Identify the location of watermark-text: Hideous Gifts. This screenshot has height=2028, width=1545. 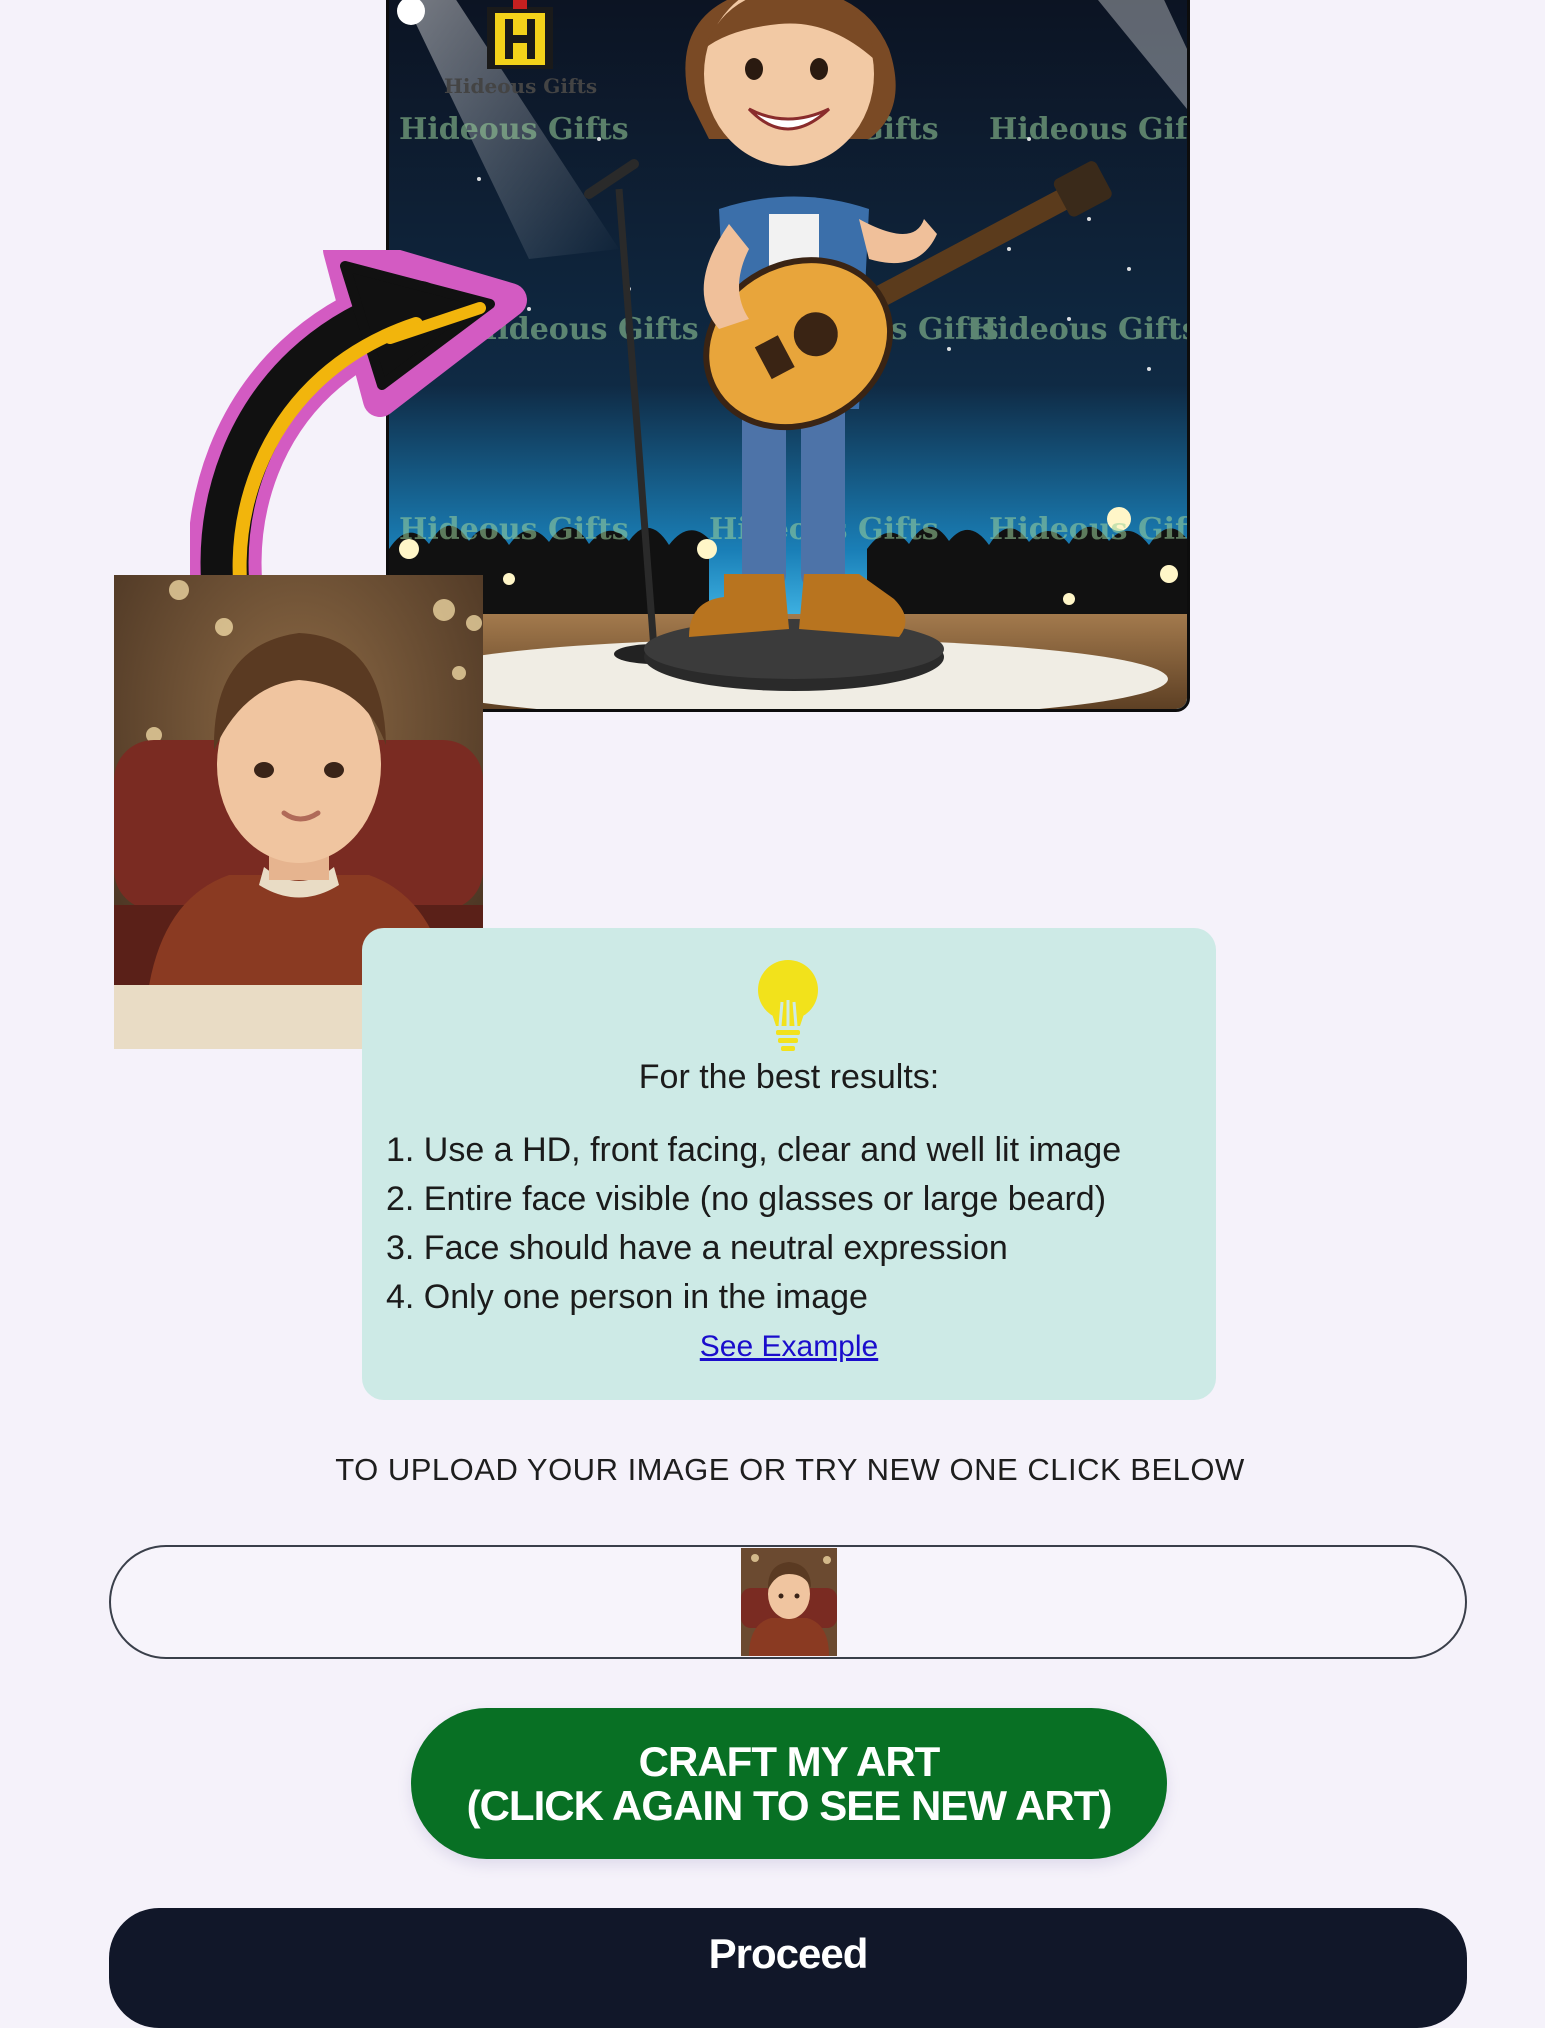
(514, 129).